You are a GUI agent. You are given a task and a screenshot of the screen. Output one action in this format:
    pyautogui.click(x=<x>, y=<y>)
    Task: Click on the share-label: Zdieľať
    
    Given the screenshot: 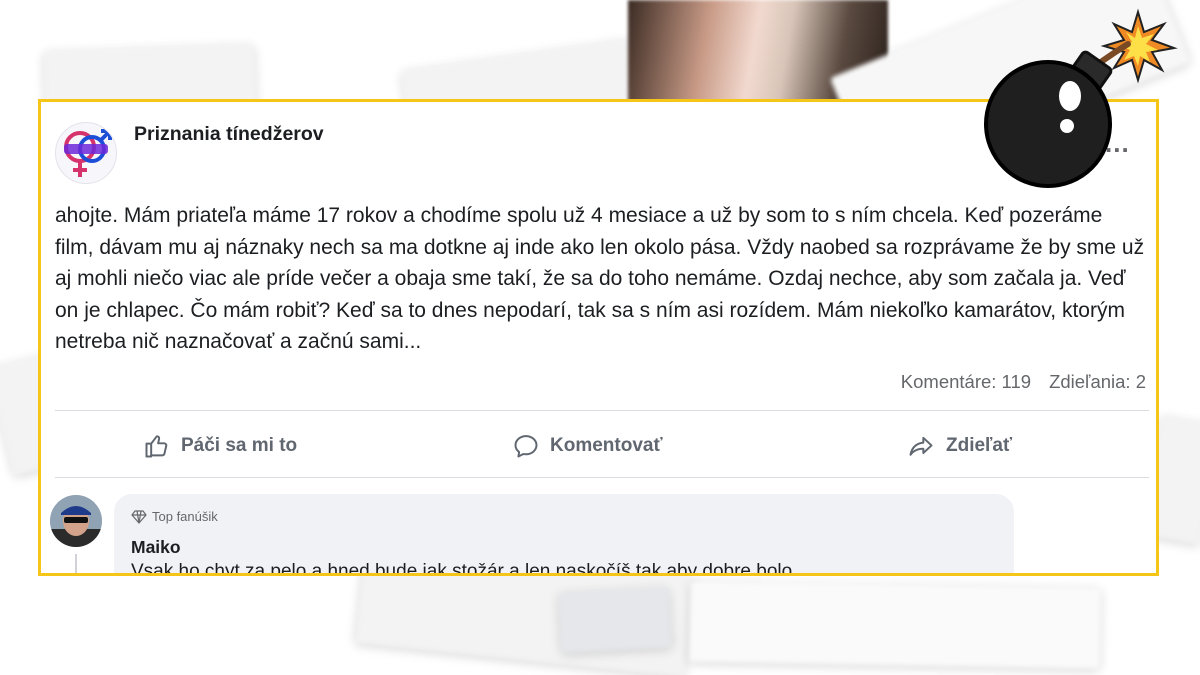 What is the action you would take?
    pyautogui.click(x=979, y=445)
    